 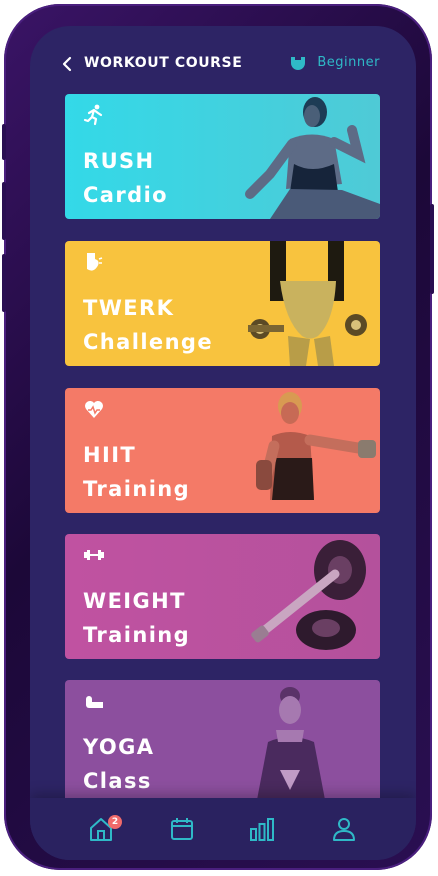 I want to click on mute-button, so click(x=4, y=142).